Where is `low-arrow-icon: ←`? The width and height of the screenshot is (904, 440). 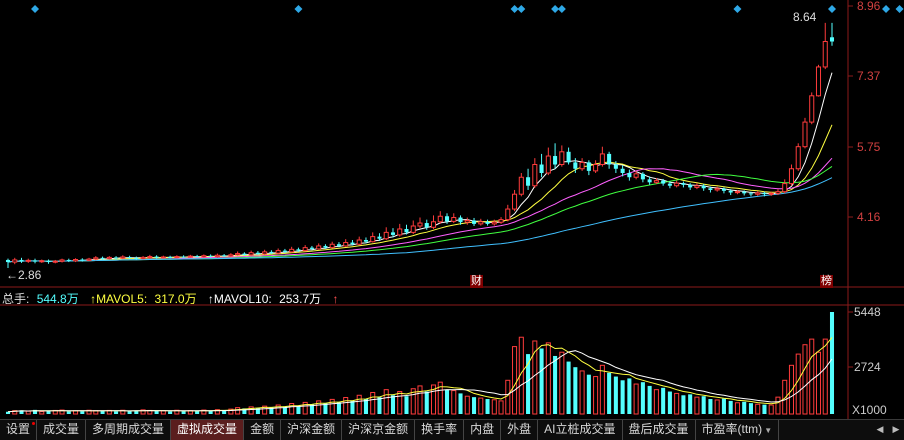 low-arrow-icon: ← is located at coordinates (12, 275).